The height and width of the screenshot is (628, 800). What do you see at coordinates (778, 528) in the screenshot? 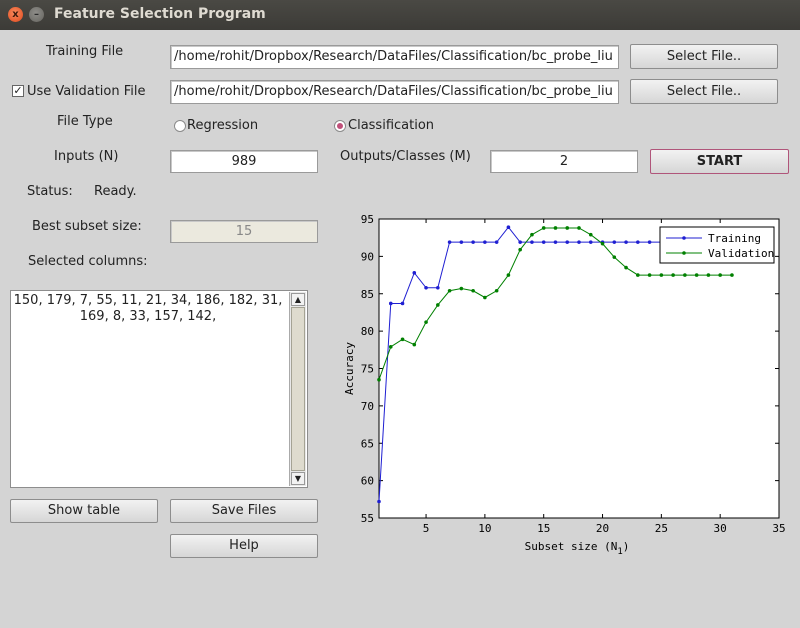
I see `x-tick-label: 35` at bounding box center [778, 528].